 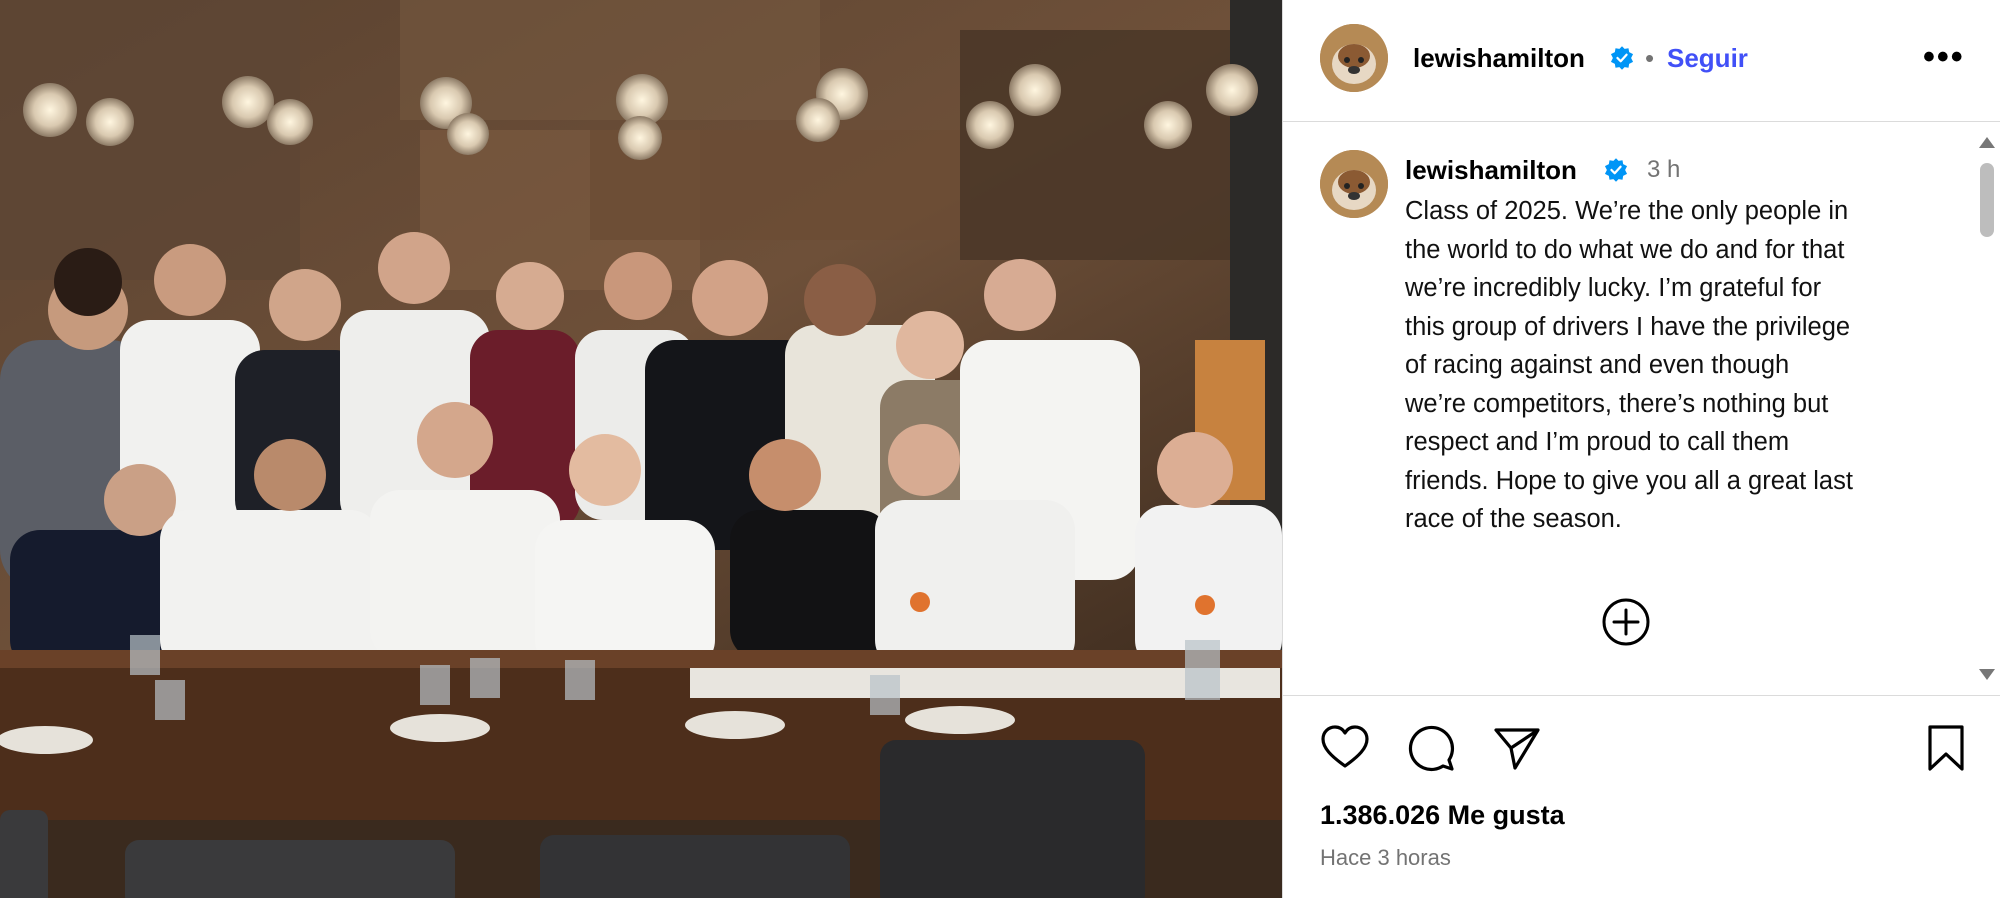 What do you see at coordinates (1641, 695) in the screenshot?
I see `divider` at bounding box center [1641, 695].